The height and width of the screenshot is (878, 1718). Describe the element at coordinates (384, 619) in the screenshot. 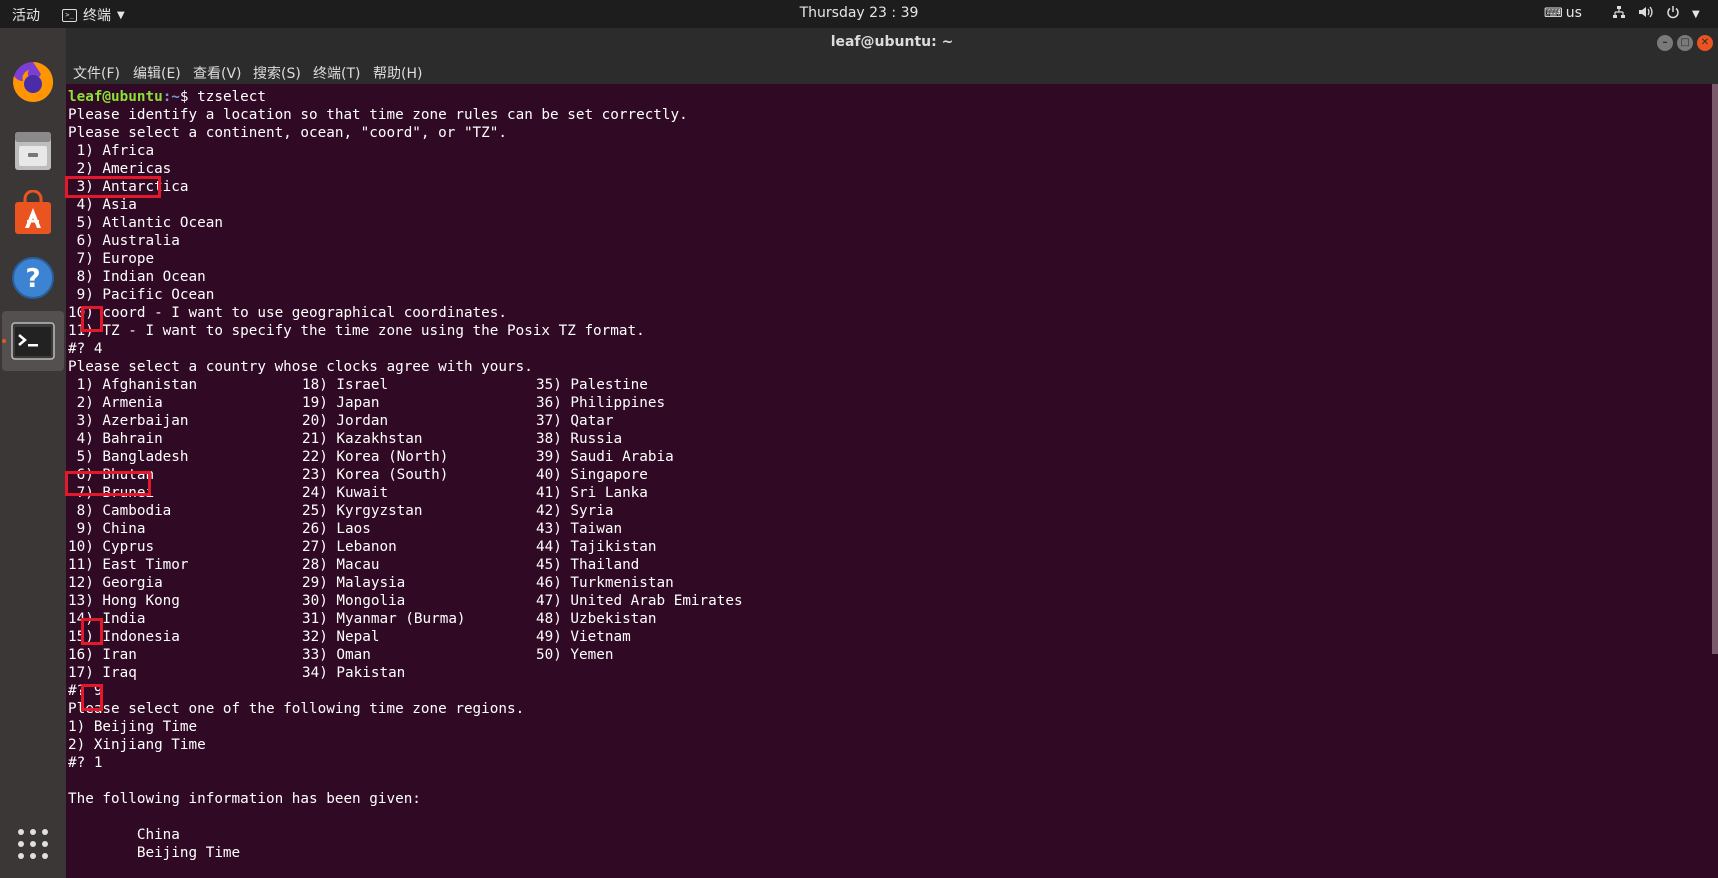

I see `country-option: 31) Myanmar (Burma)` at that location.